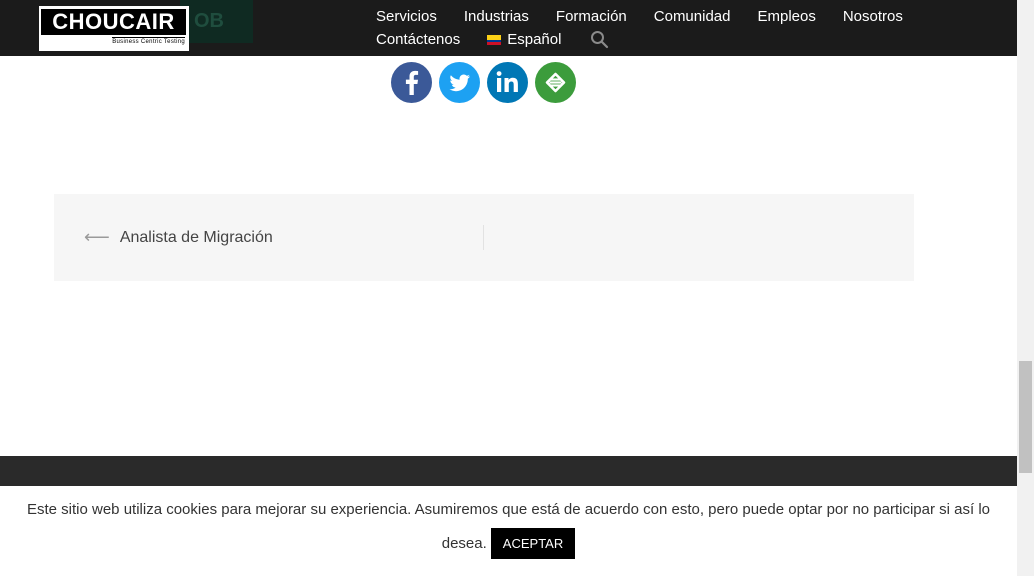  What do you see at coordinates (599, 39) in the screenshot?
I see `search-icon` at bounding box center [599, 39].